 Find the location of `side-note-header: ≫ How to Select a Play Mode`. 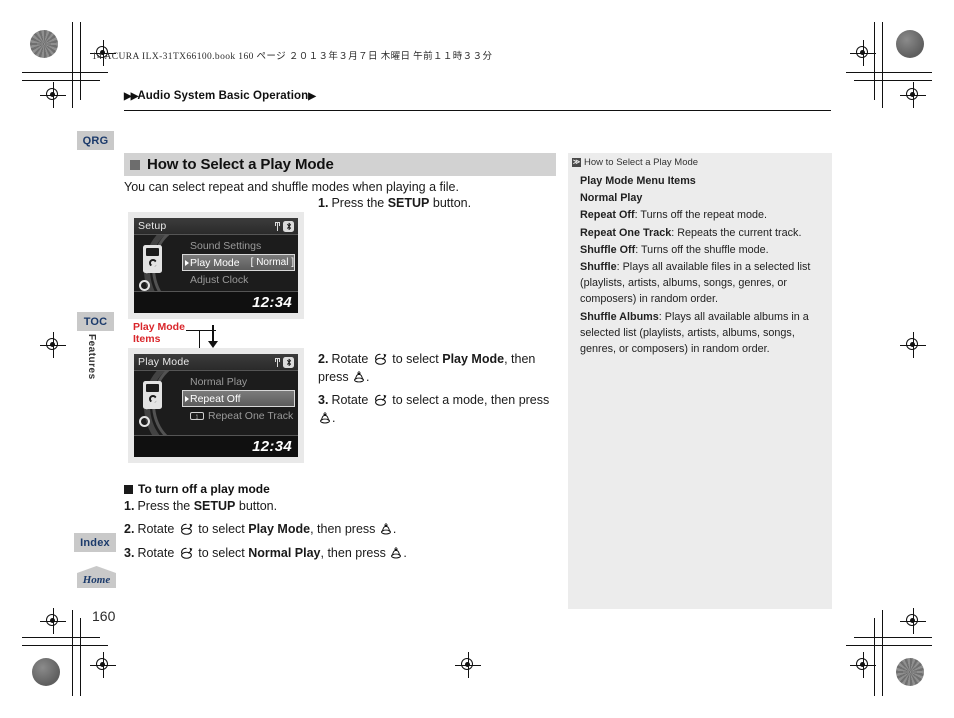

side-note-header: ≫ How to Select a Play Mode is located at coordinates (635, 162).